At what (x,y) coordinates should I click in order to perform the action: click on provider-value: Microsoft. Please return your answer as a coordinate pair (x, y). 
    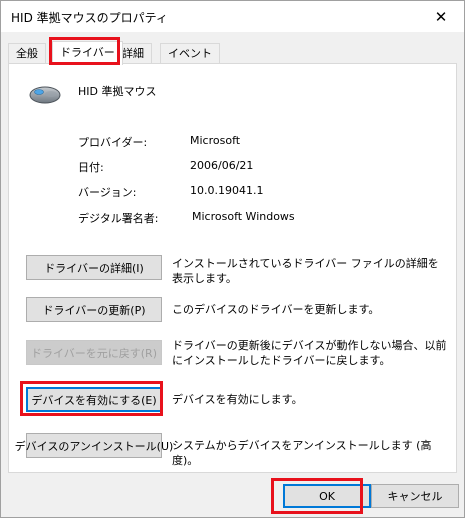
    Looking at the image, I should click on (215, 140).